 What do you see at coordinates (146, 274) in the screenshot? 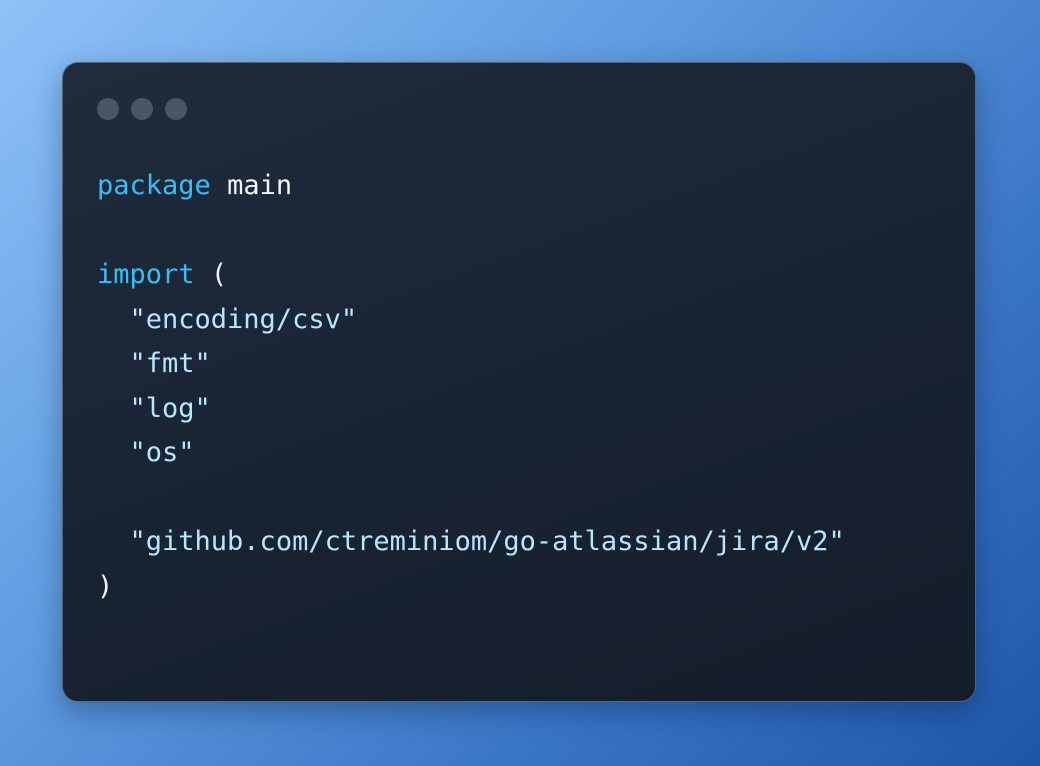
I see `keyword-import: import` at bounding box center [146, 274].